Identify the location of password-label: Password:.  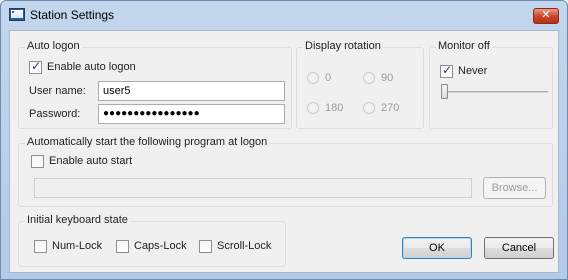
(55, 114).